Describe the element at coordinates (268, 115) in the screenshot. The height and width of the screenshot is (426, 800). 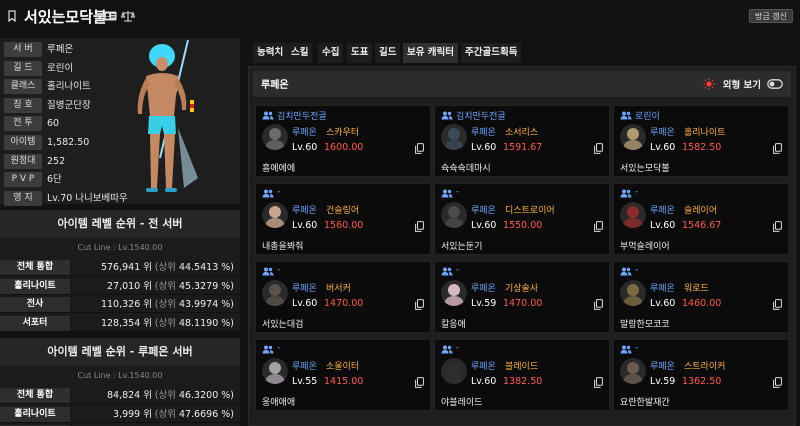
I see `guild-members-icon` at that location.